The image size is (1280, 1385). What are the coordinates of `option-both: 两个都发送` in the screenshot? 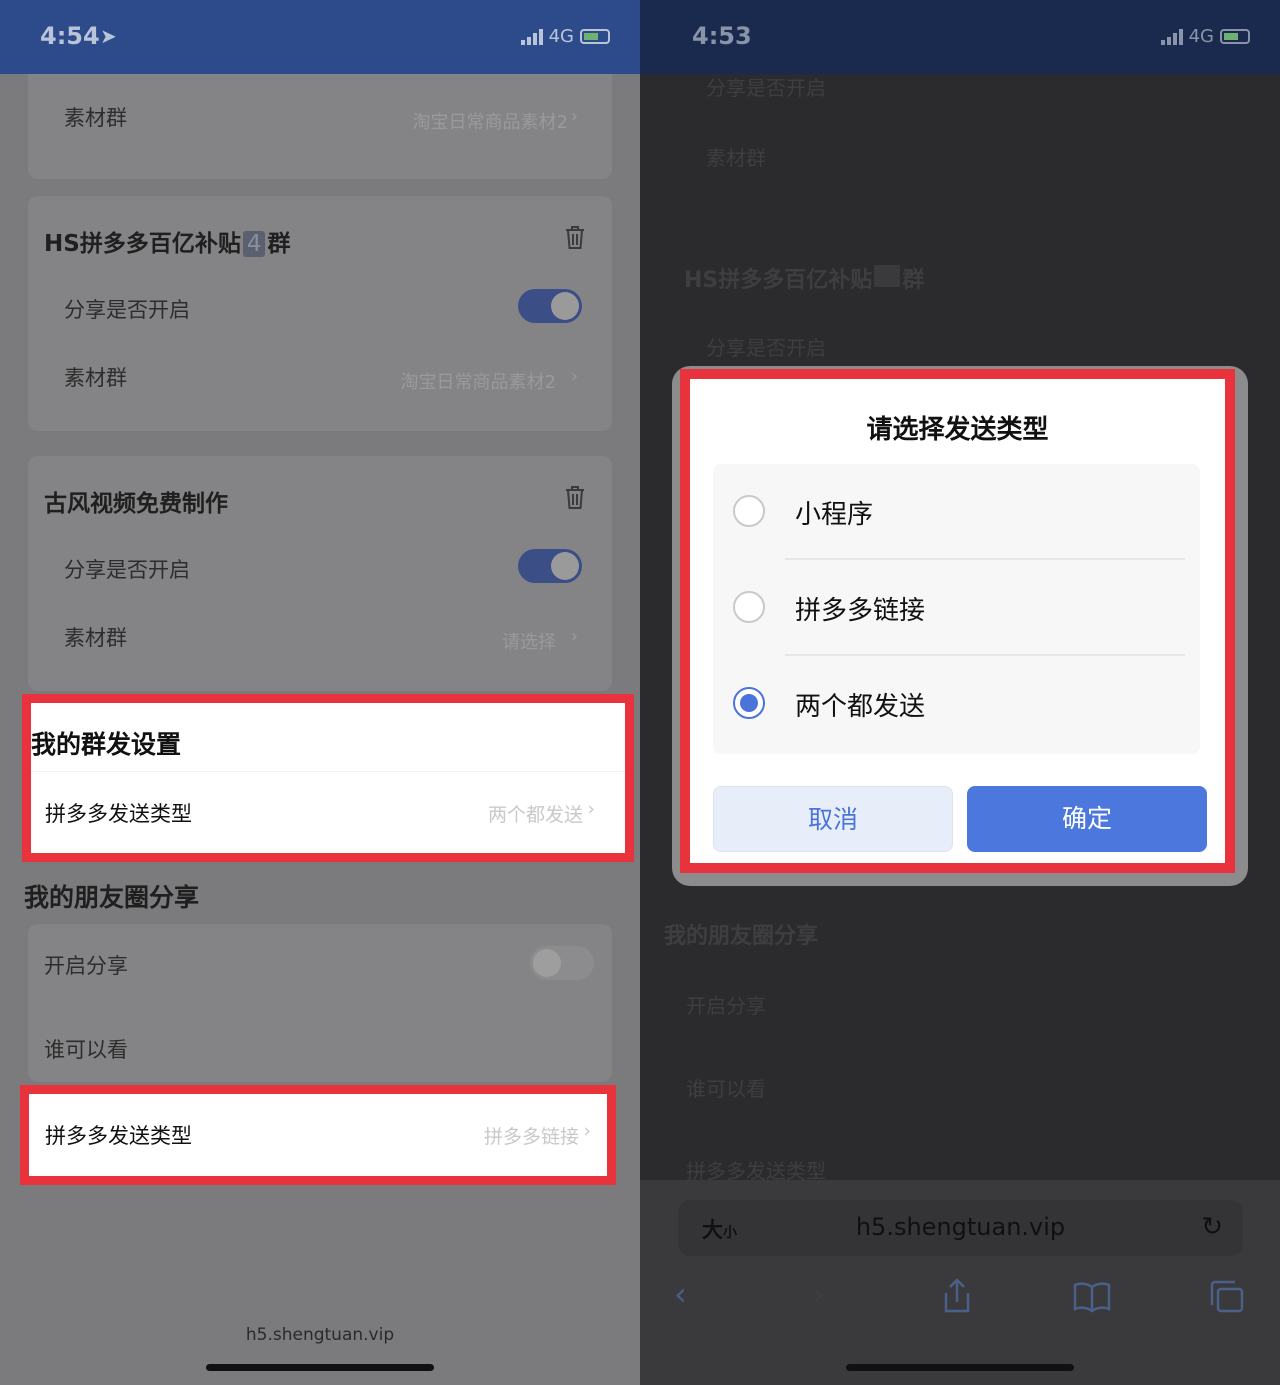 It's located at (956, 704).